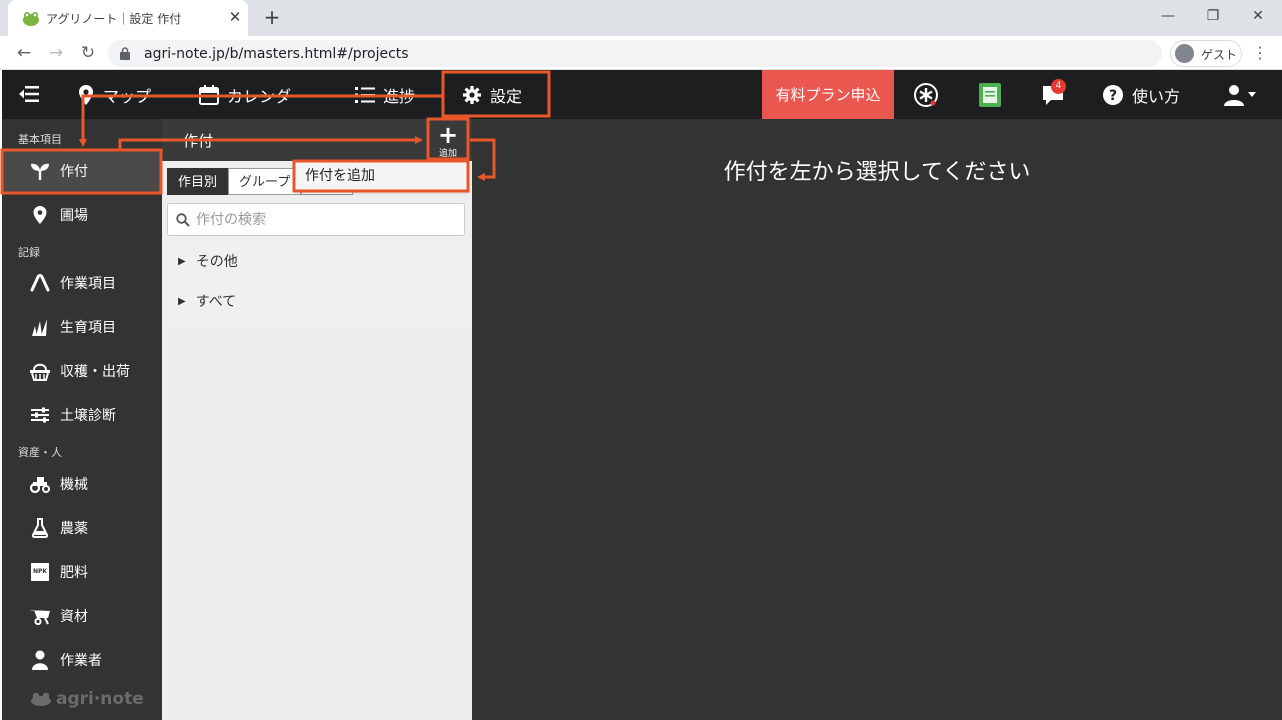 Image resolution: width=1282 pixels, height=720 pixels. I want to click on tab-close-icon: ✕, so click(235, 17).